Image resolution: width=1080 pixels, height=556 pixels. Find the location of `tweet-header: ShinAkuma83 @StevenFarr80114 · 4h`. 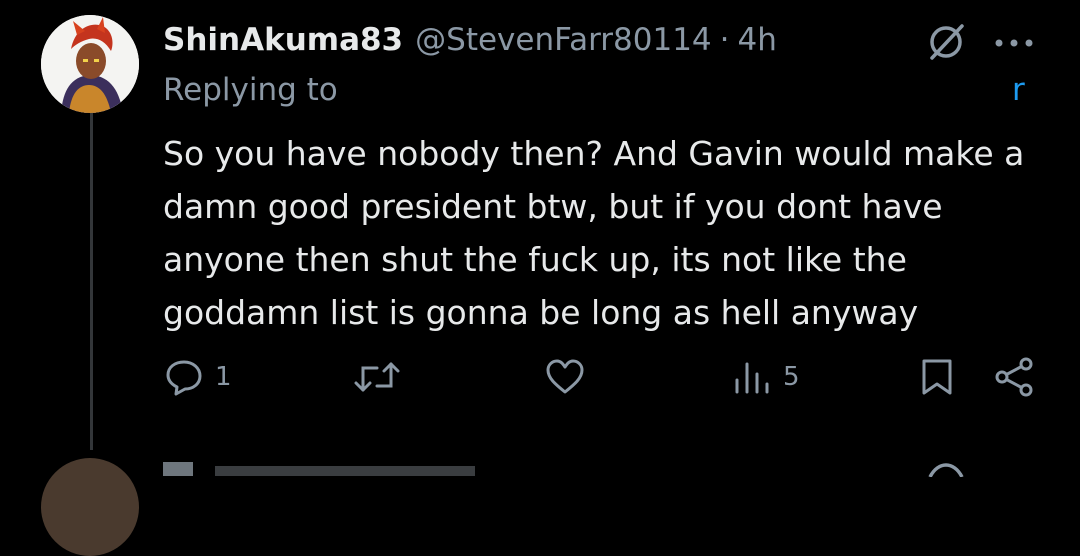

tweet-header: ShinAkuma83 @StevenFarr80114 · 4h is located at coordinates (470, 40).